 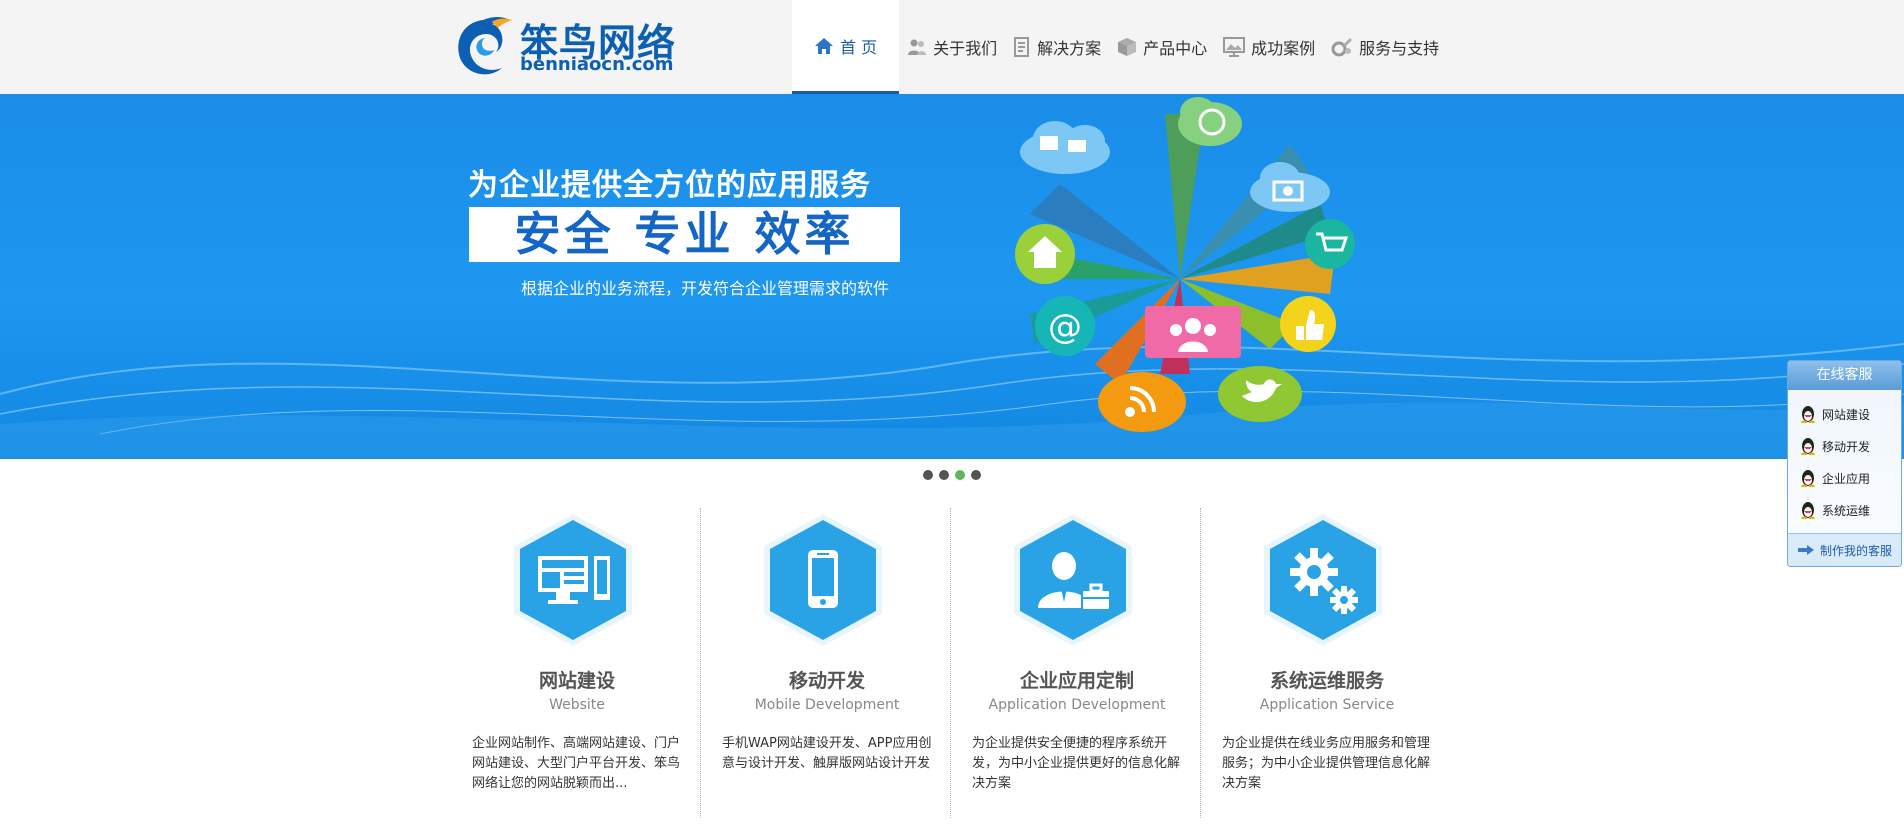 I want to click on picture-icon, so click(x=1234, y=47).